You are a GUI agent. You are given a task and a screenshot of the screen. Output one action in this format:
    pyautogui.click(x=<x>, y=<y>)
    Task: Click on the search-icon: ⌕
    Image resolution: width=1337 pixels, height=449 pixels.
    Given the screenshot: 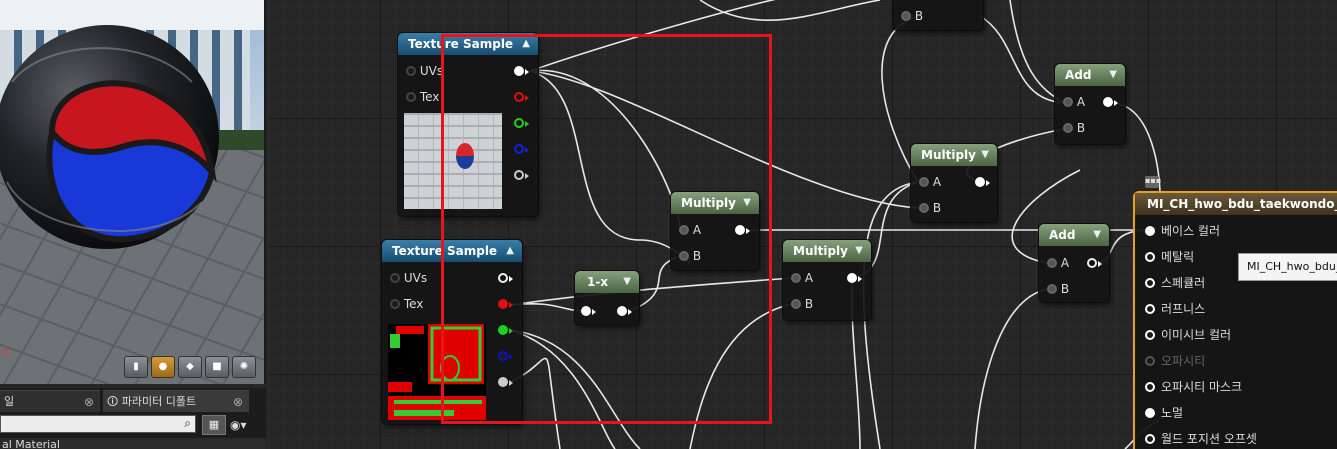 What is the action you would take?
    pyautogui.click(x=187, y=423)
    